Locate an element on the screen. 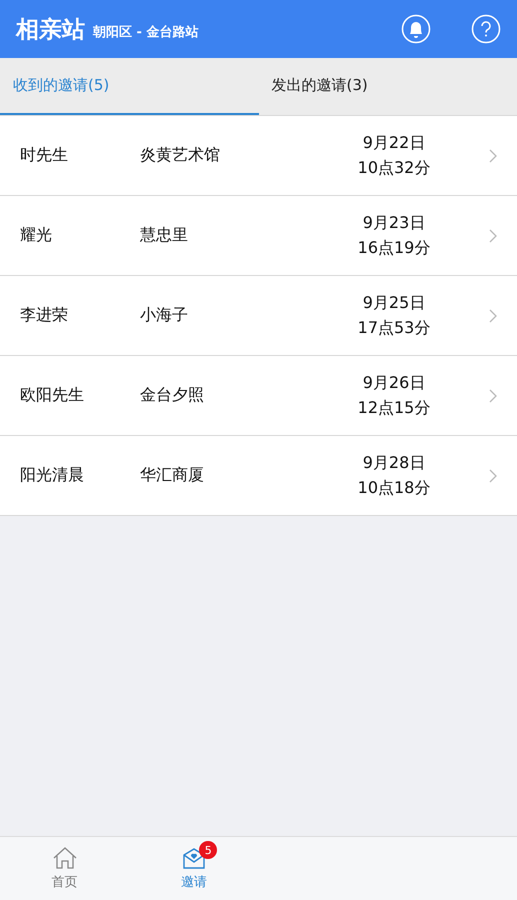 This screenshot has width=517, height=900. person-name: 李进荣 is located at coordinates (44, 315).